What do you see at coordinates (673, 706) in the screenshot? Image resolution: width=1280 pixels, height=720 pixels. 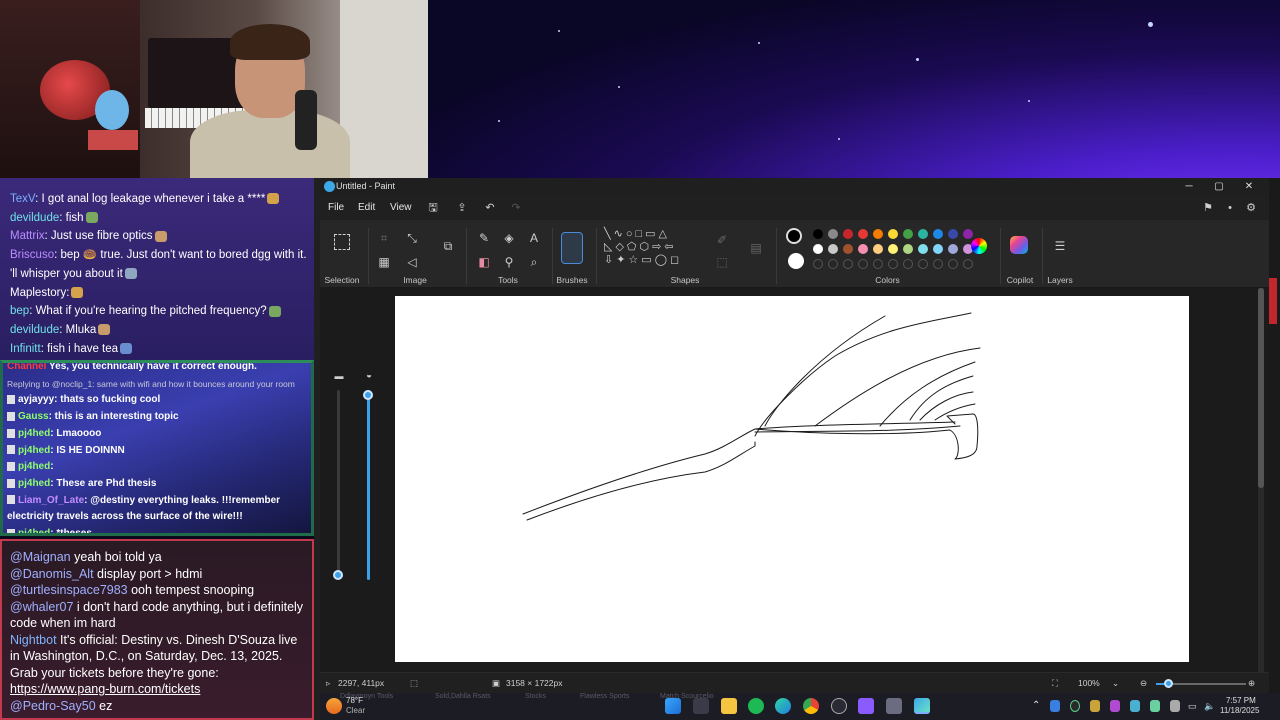 I see `start-icon` at bounding box center [673, 706].